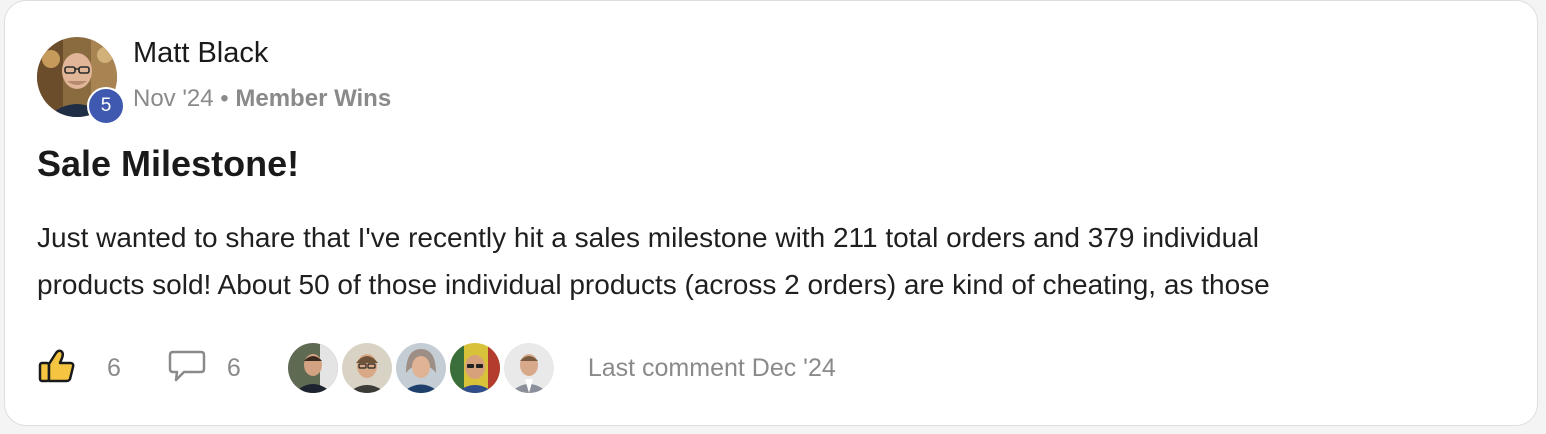 The image size is (1546, 434). I want to click on like-button: 6, so click(79, 368).